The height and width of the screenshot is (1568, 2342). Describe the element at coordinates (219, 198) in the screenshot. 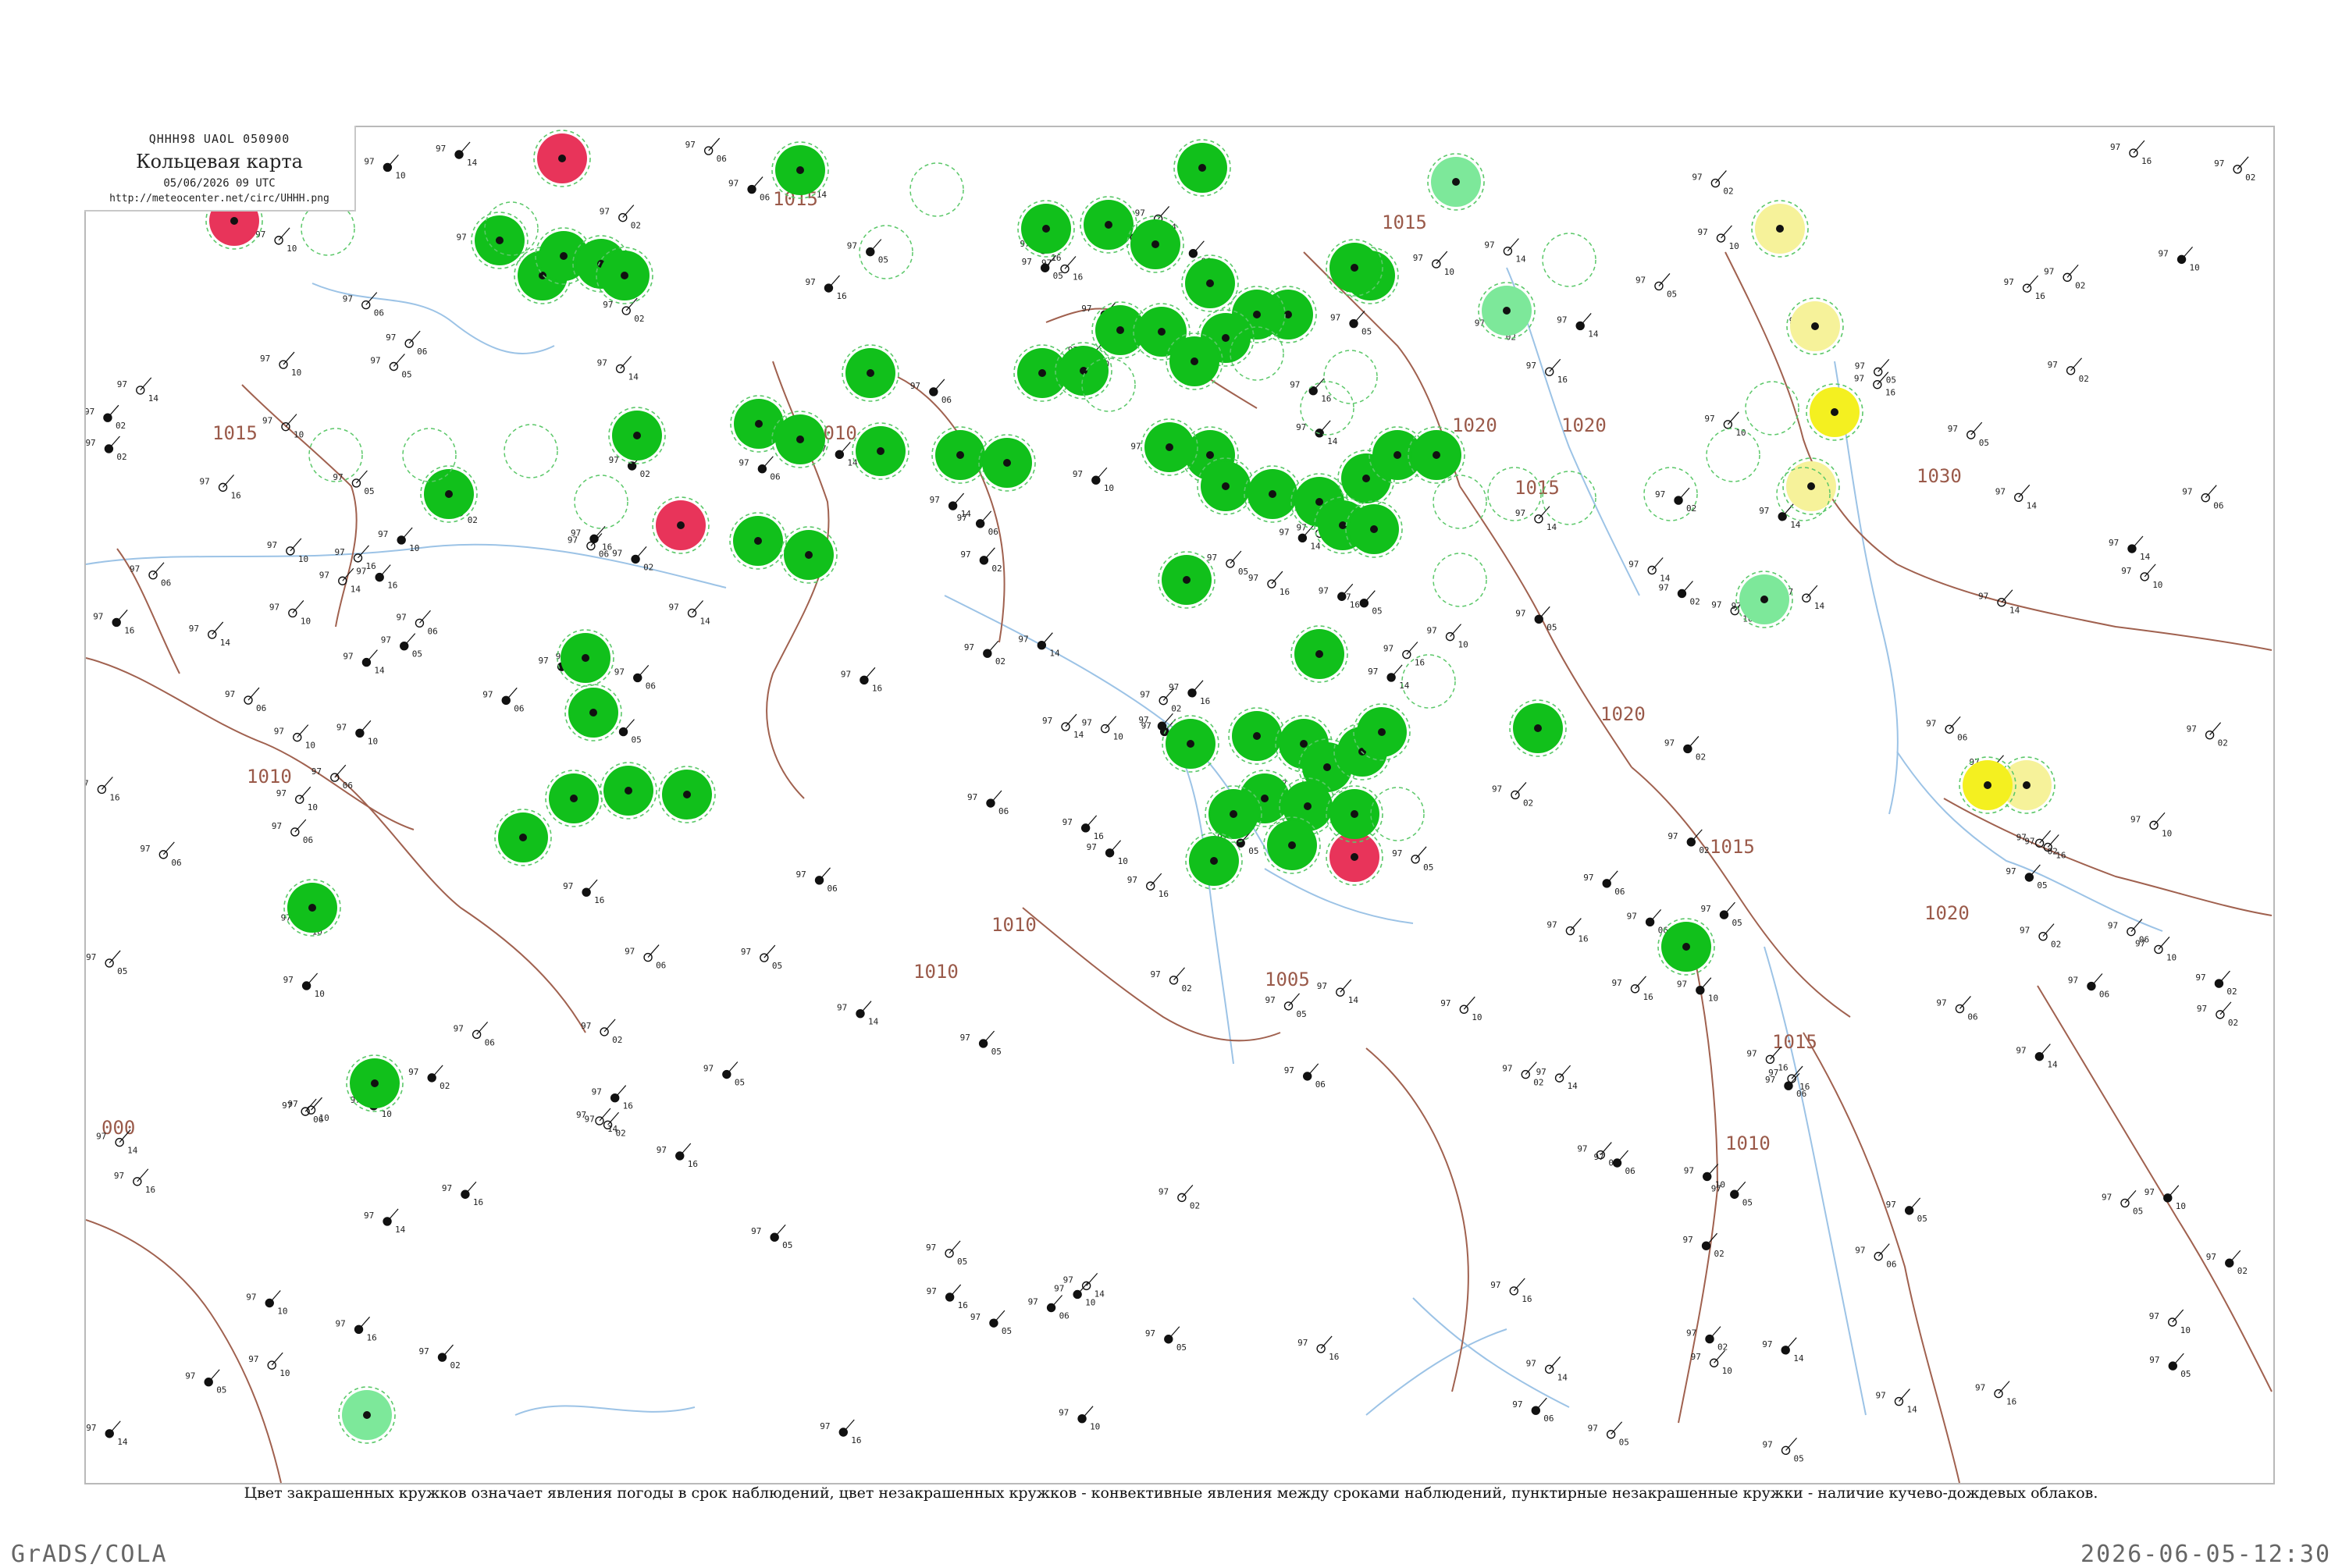

I see `source-url: http://meteocenter.net/circ/UHHH.png` at that location.